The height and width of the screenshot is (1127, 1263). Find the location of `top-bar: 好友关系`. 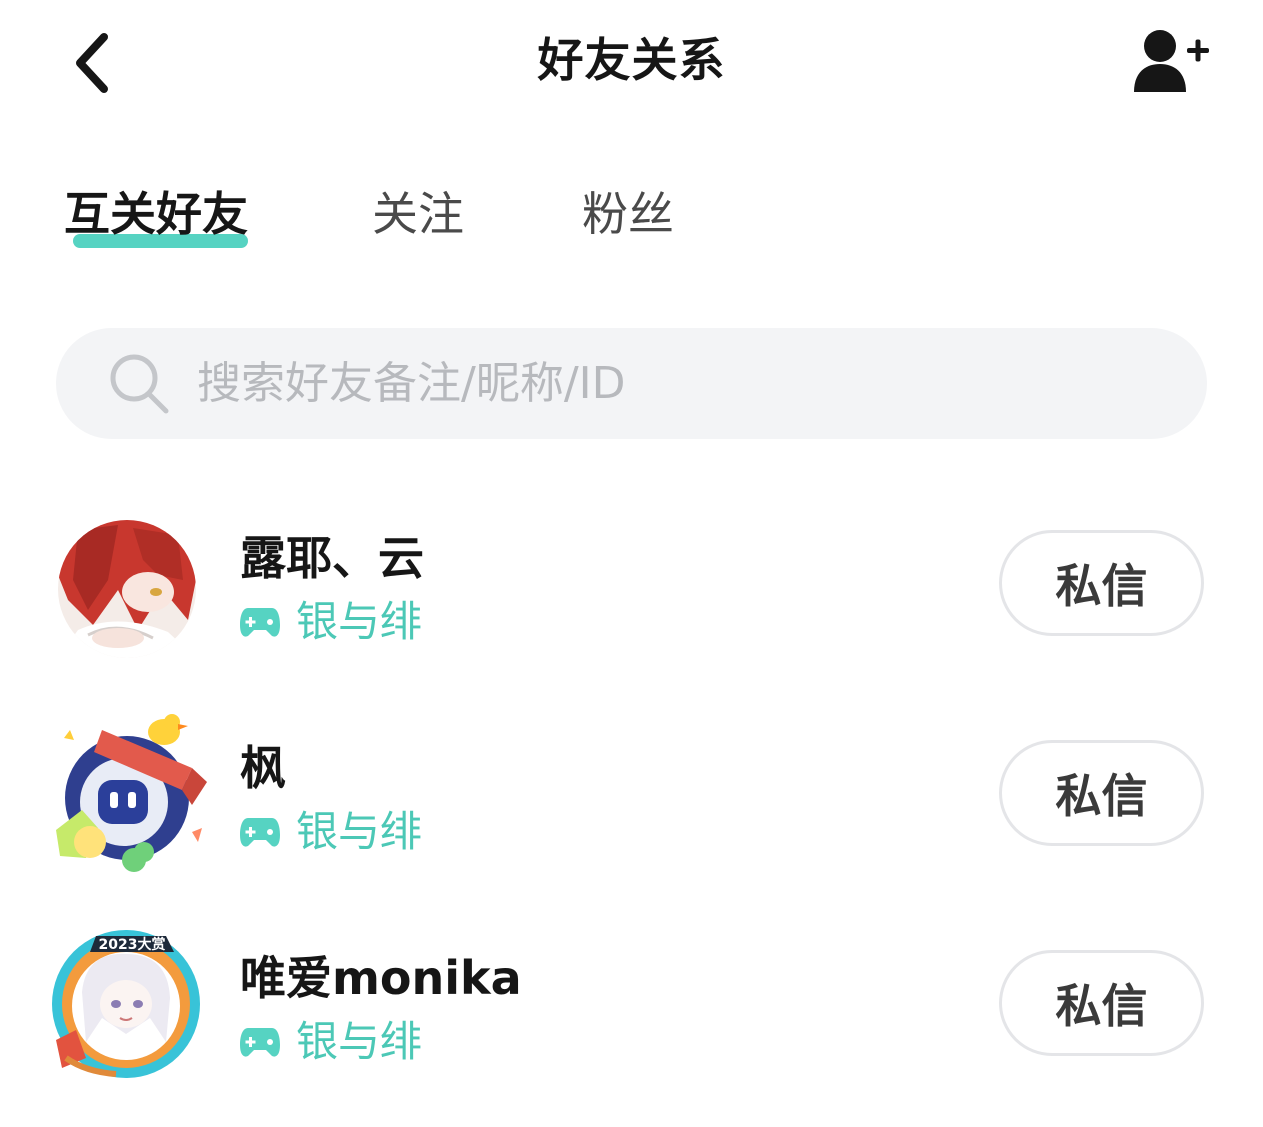

top-bar: 好友关系 is located at coordinates (631, 60).